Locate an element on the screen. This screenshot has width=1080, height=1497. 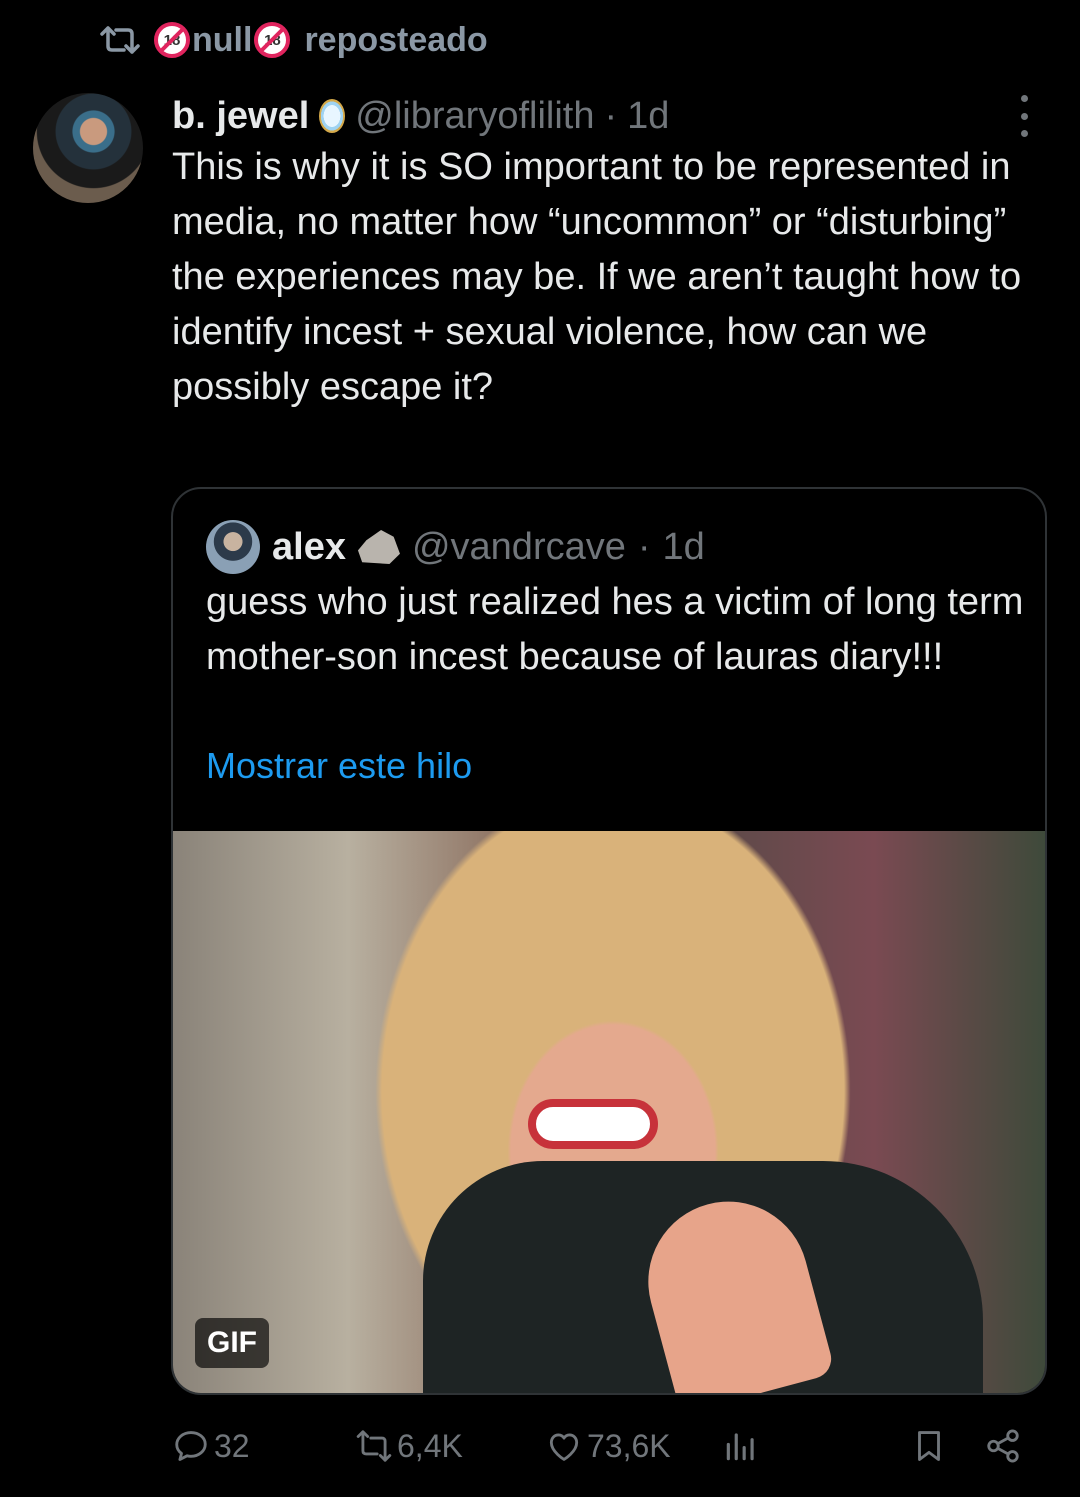
gif-figure-mouth is located at coordinates (593, 1124).